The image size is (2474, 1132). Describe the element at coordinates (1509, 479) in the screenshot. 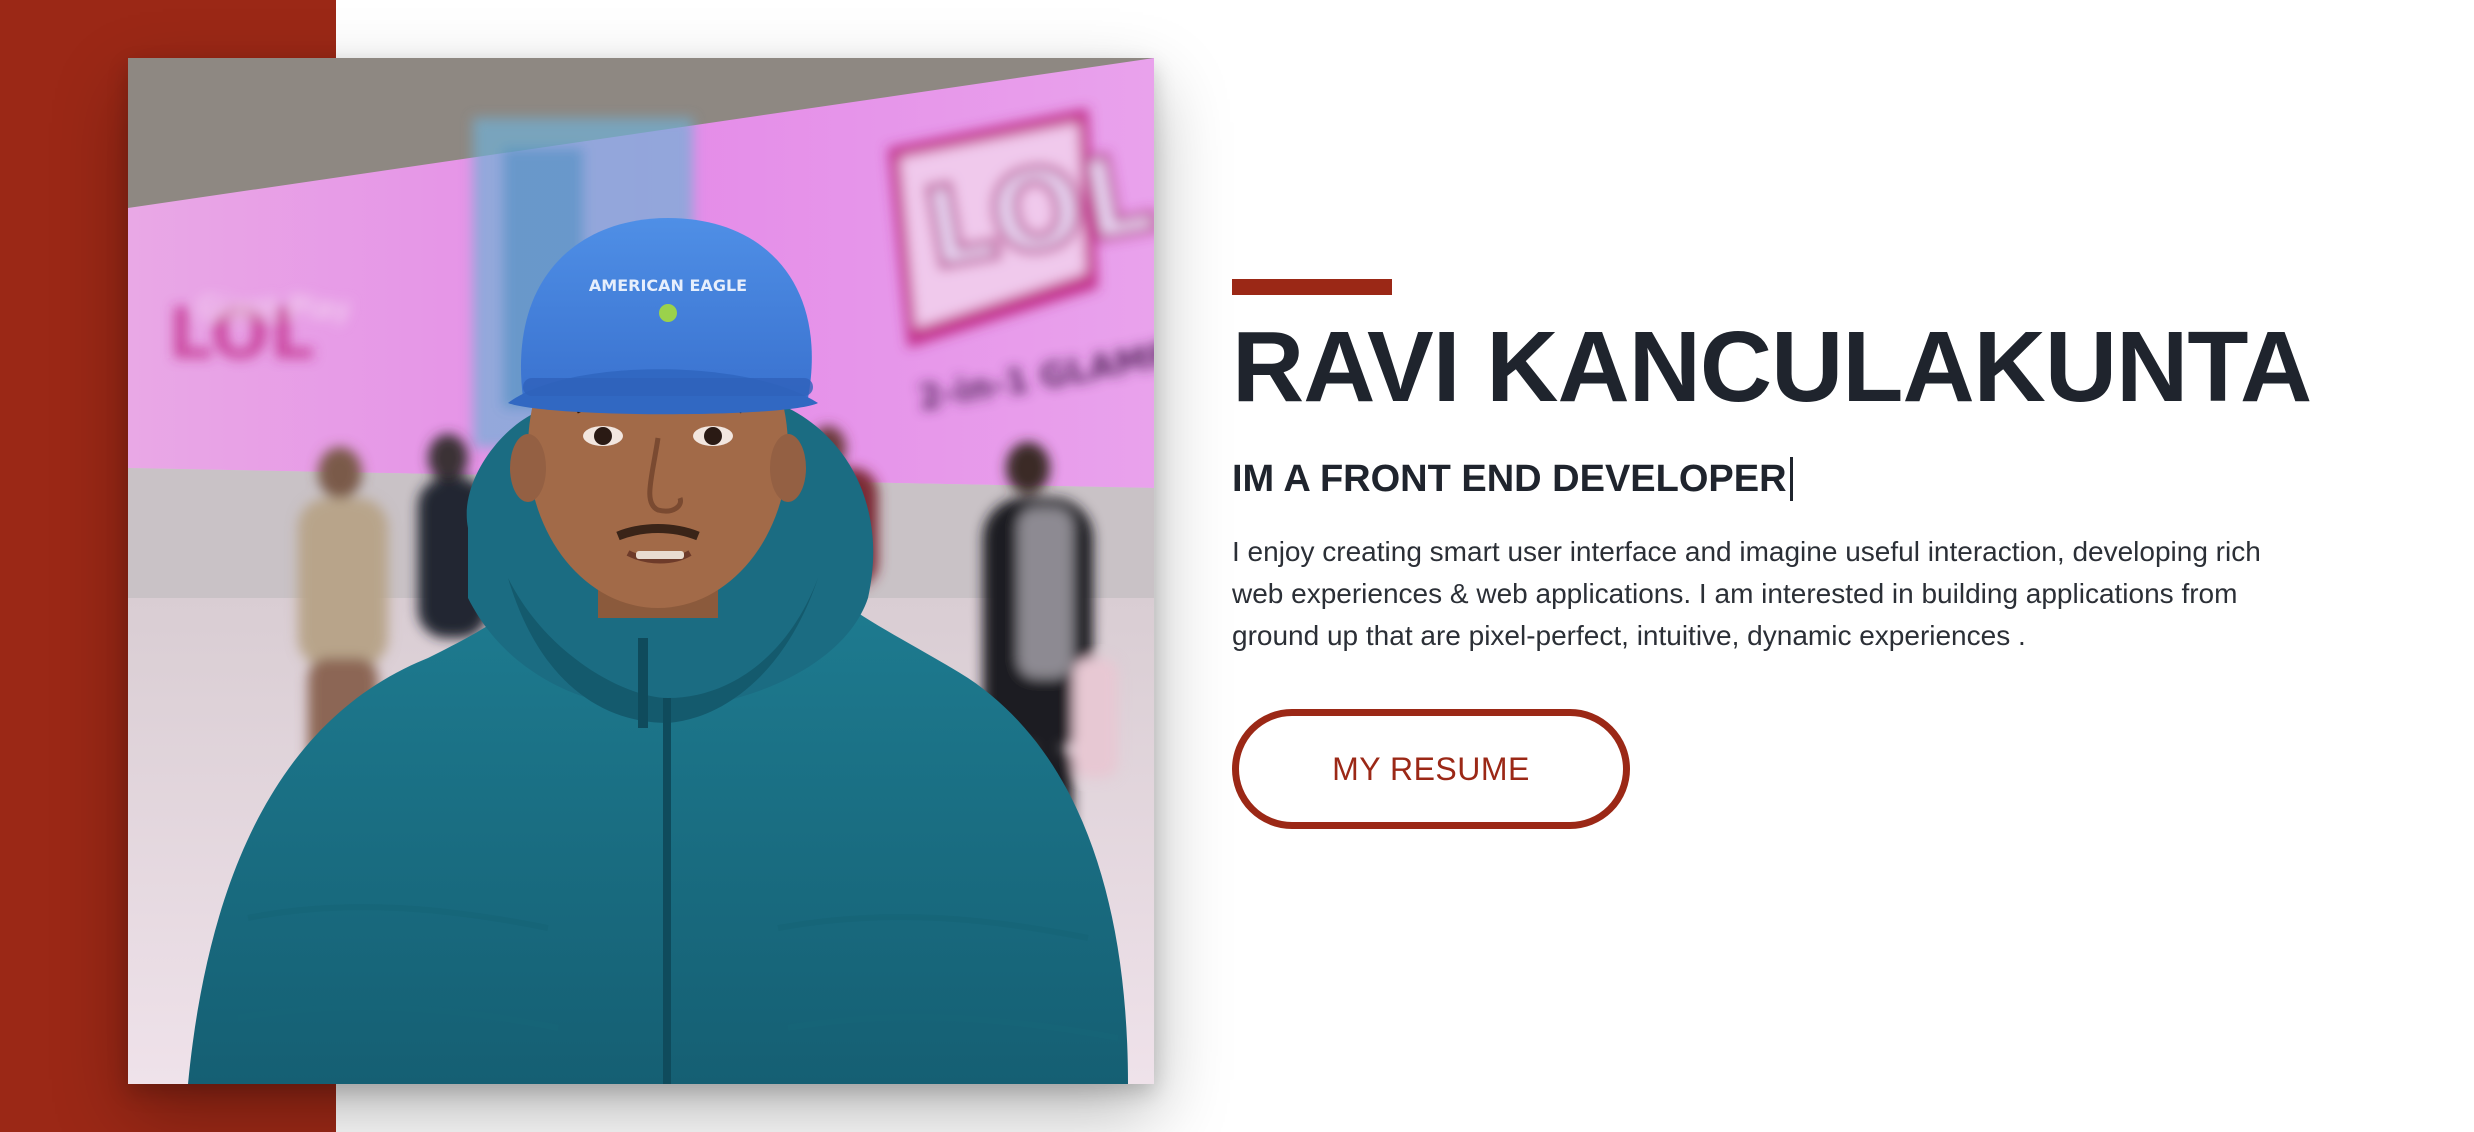

I see `profile-role-text: IM A FRONT END DEVELOPER` at that location.